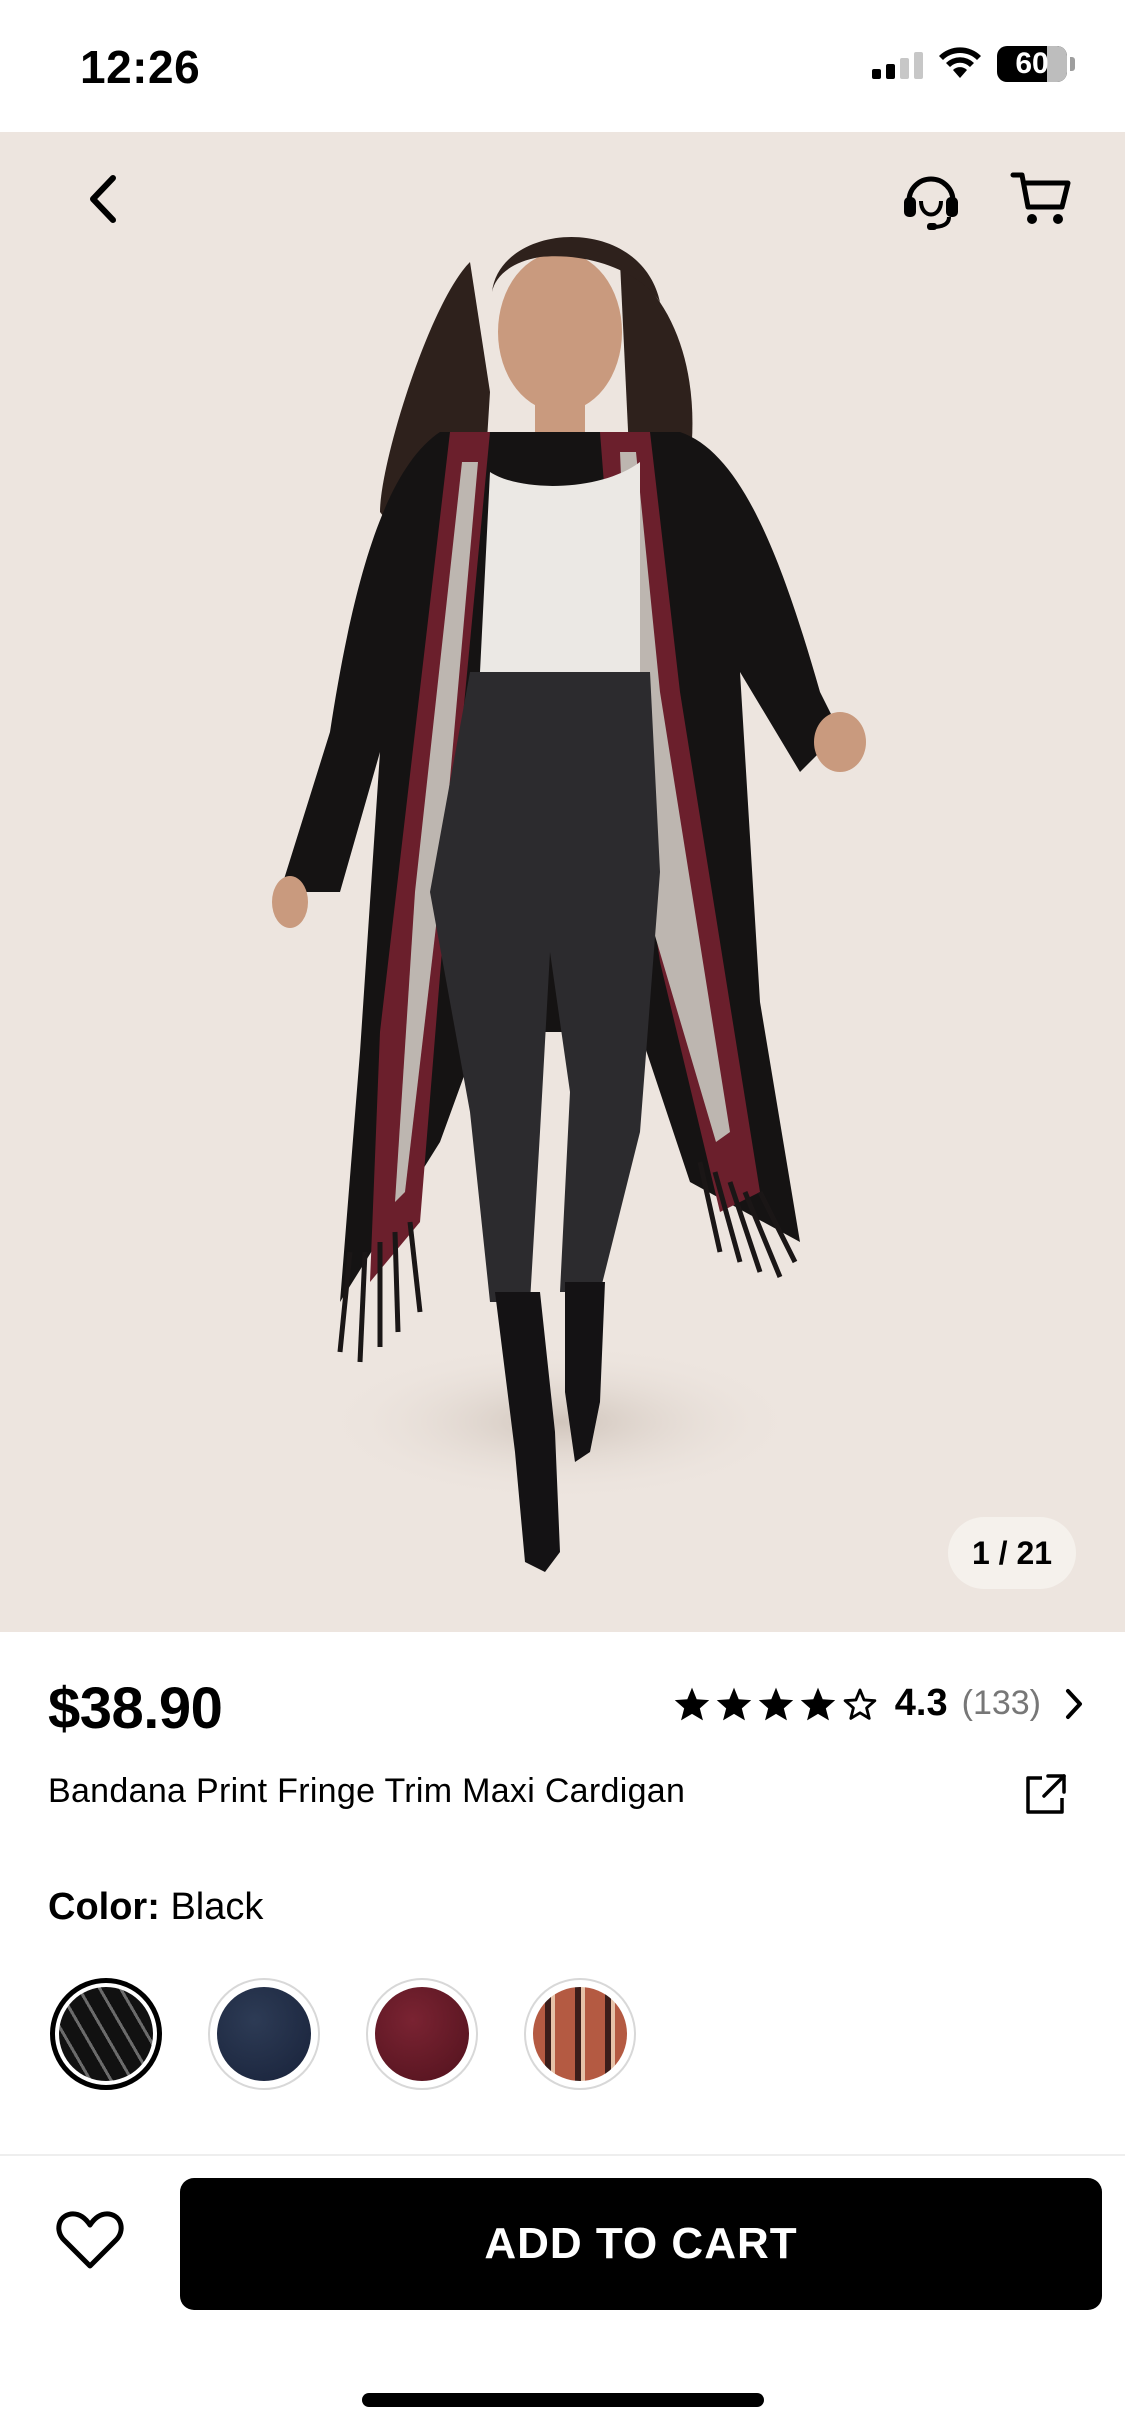 The height and width of the screenshot is (2436, 1125). I want to click on back-button, so click(103, 199).